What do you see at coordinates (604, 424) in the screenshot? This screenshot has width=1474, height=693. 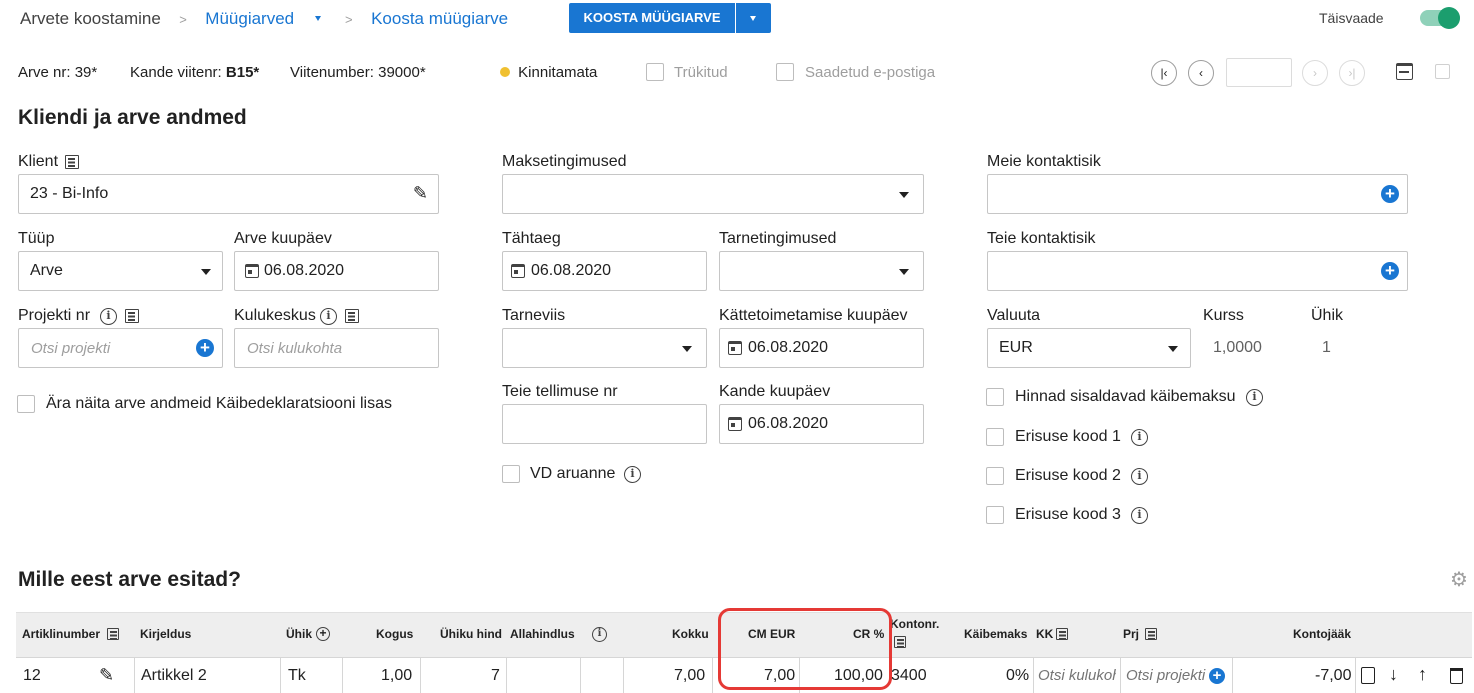 I see `order-number-field` at bounding box center [604, 424].